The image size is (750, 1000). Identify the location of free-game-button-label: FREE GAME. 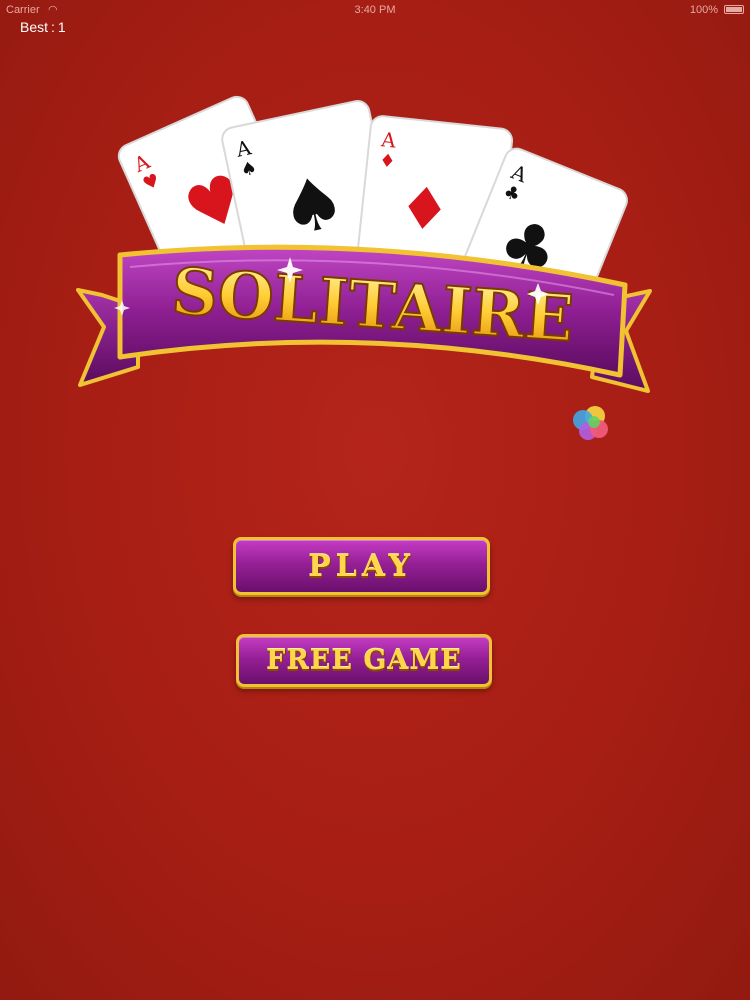
(364, 660).